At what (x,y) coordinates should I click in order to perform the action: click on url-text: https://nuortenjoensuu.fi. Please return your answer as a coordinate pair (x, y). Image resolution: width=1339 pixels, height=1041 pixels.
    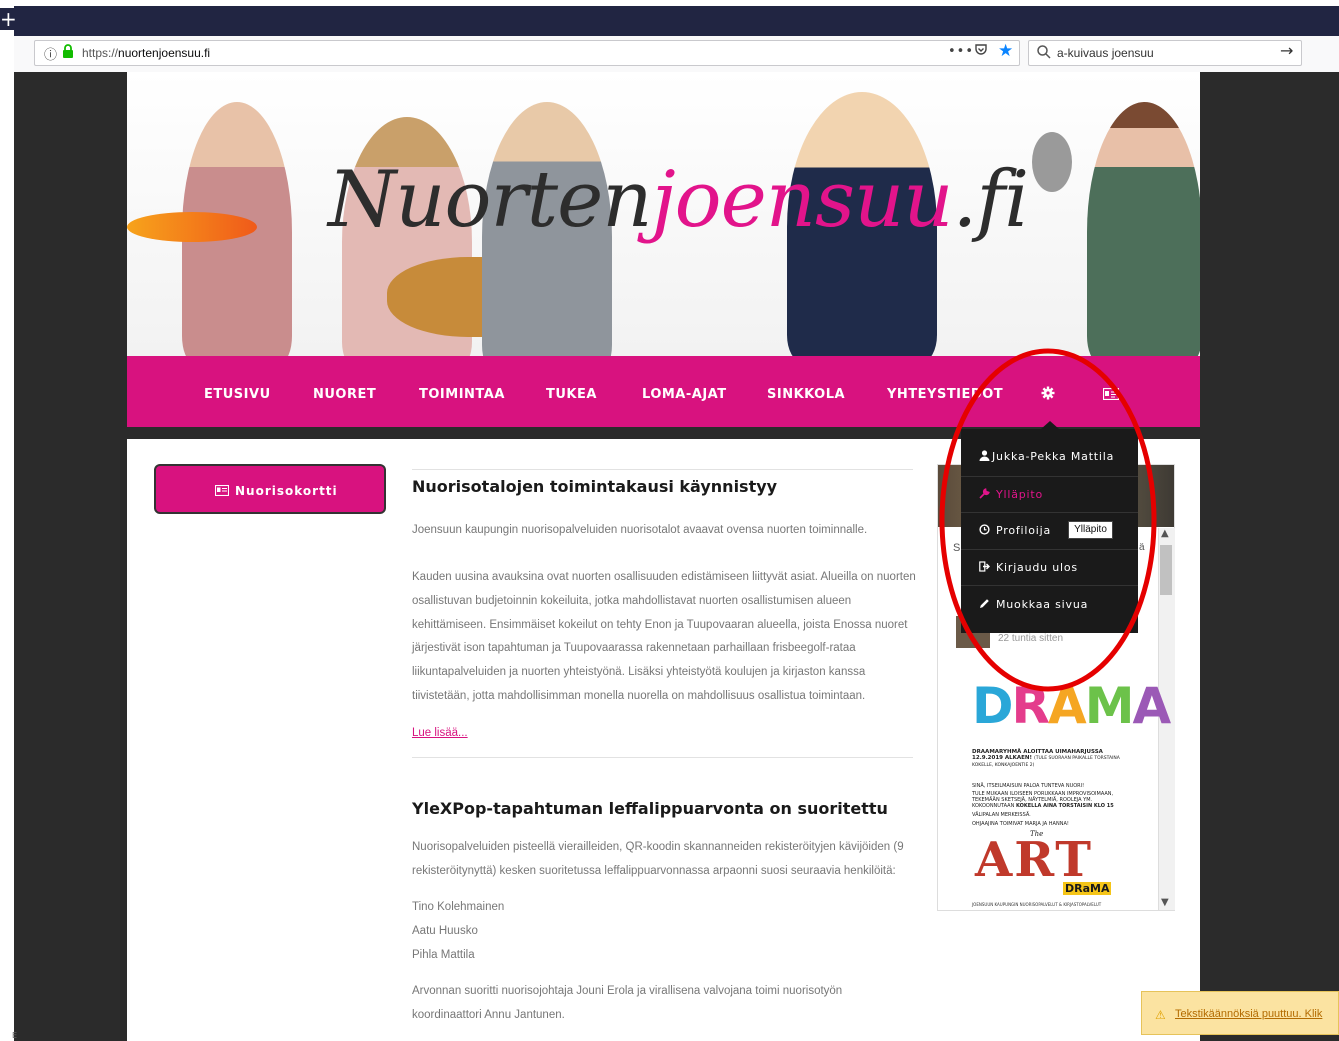
    Looking at the image, I should click on (146, 53).